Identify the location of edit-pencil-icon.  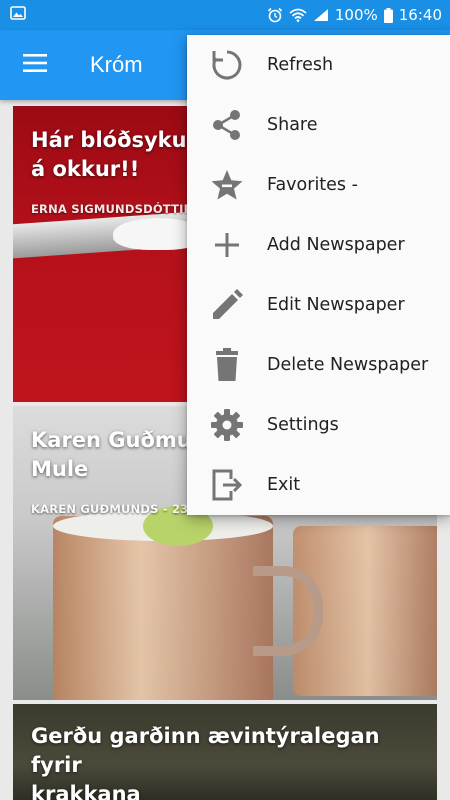
(227, 305).